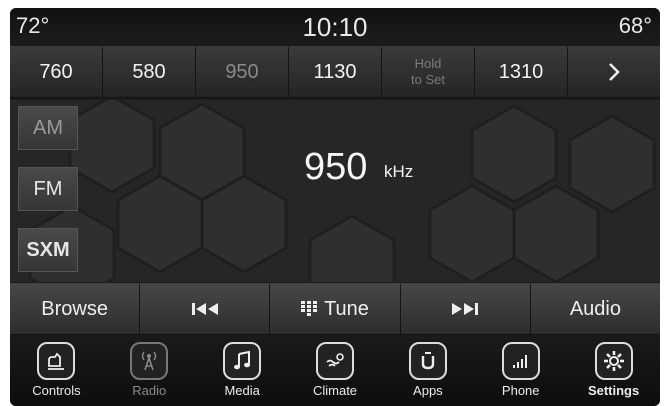 This screenshot has width=666, height=406. Describe the element at coordinates (613, 390) in the screenshot. I see `nav-label: Settings` at that location.